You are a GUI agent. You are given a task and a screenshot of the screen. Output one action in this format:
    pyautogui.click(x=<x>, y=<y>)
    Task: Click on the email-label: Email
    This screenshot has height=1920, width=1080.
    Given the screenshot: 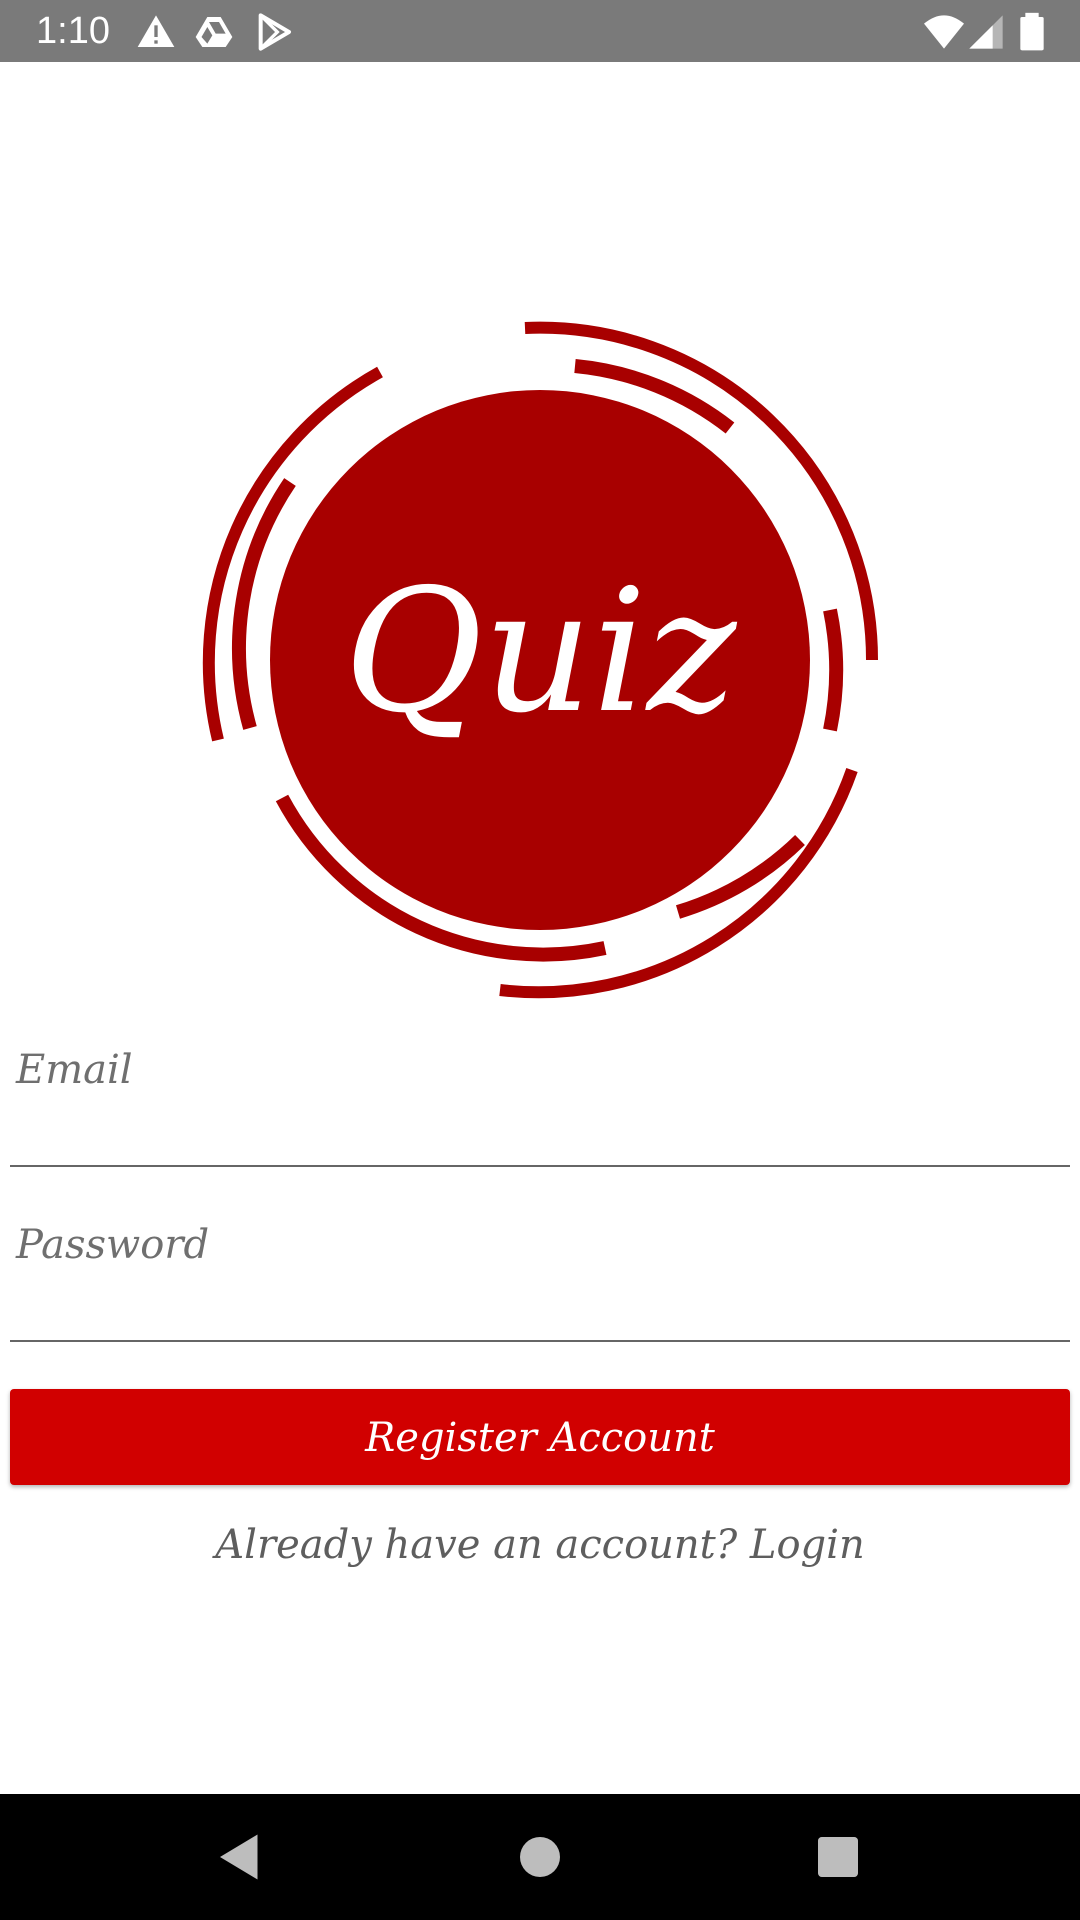 What is the action you would take?
    pyautogui.click(x=74, y=1070)
    